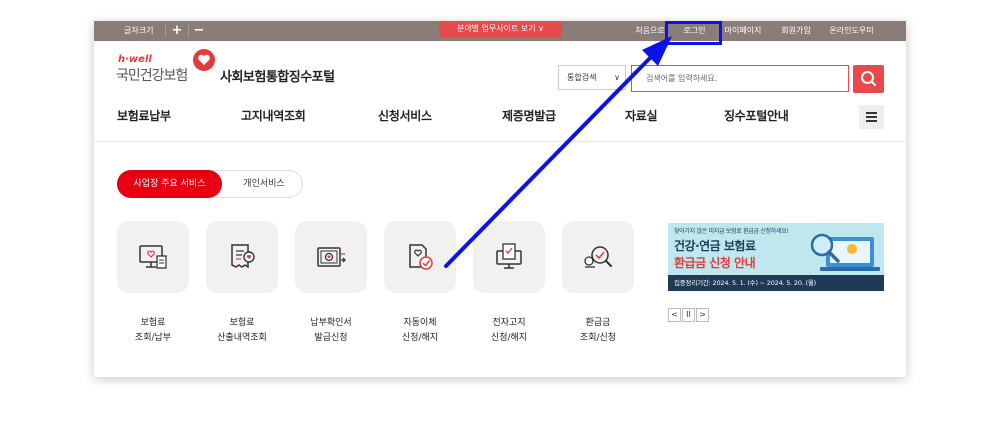 The image size is (1000, 438). I want to click on pointer-arrow-icon, so click(558, 152).